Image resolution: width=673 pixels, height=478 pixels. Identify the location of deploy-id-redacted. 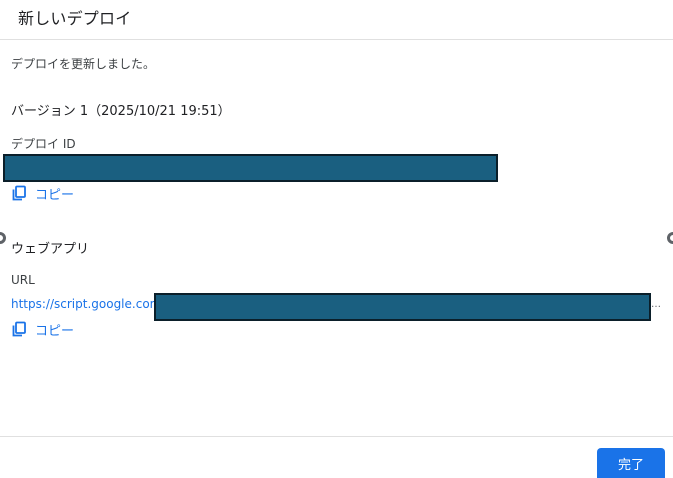
(250, 168).